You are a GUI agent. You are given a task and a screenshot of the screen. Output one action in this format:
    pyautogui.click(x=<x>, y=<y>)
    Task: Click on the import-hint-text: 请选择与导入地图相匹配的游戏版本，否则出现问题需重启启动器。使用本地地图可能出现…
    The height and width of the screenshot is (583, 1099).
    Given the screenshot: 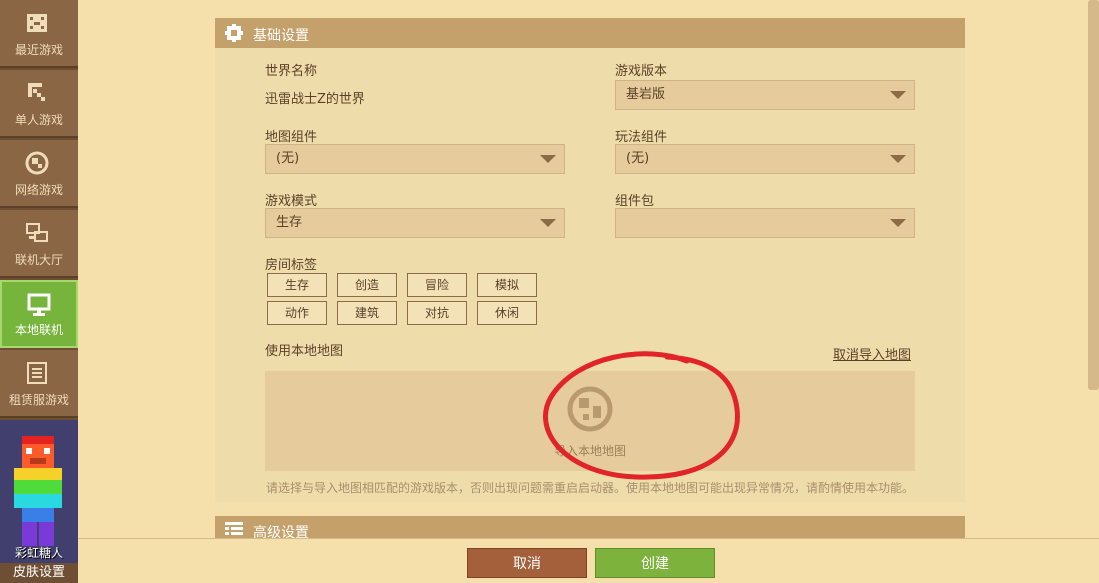 What is the action you would take?
    pyautogui.click(x=590, y=488)
    